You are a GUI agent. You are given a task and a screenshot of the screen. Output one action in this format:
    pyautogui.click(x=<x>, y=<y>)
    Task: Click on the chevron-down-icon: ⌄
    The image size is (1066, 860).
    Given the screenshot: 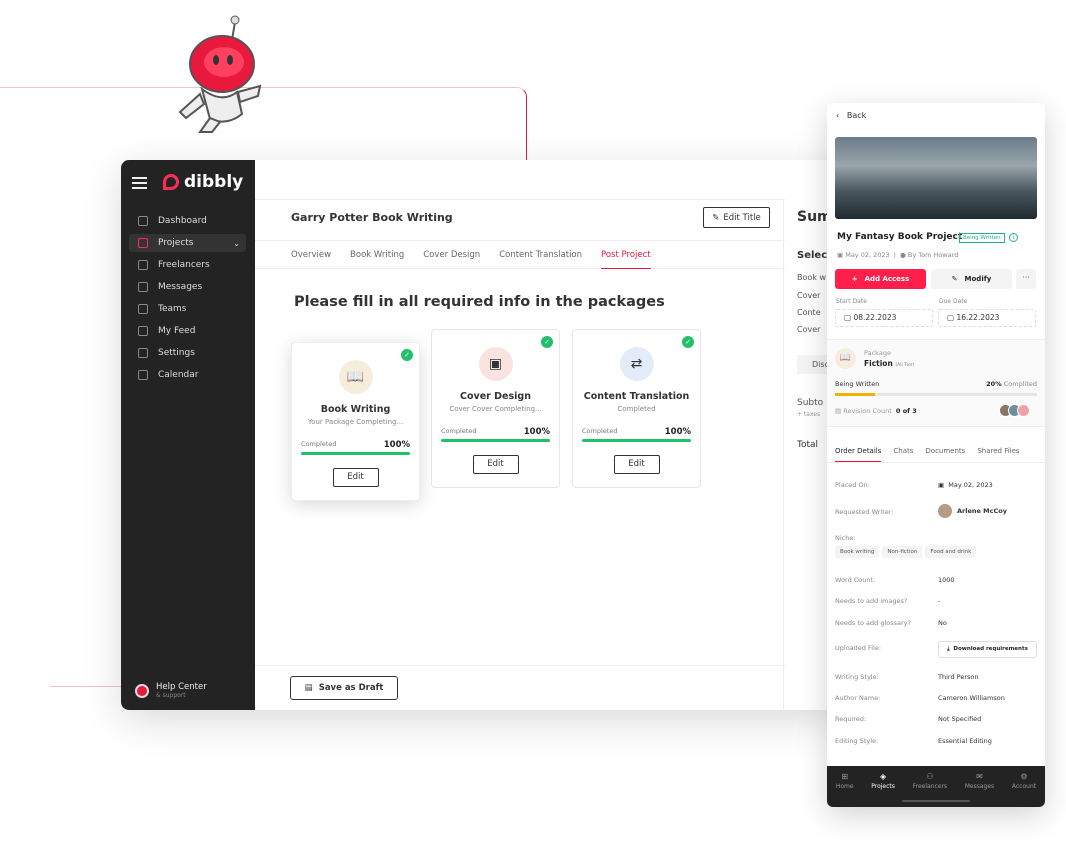 What is the action you would take?
    pyautogui.click(x=236, y=243)
    